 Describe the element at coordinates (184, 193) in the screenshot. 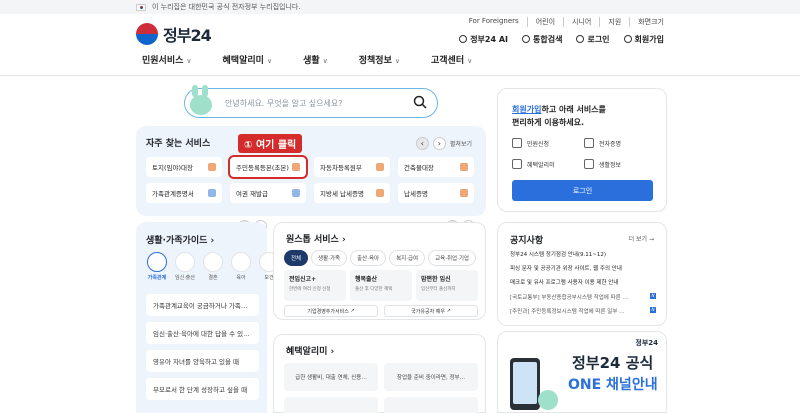

I see `faq-item: 가족관계증명서` at that location.